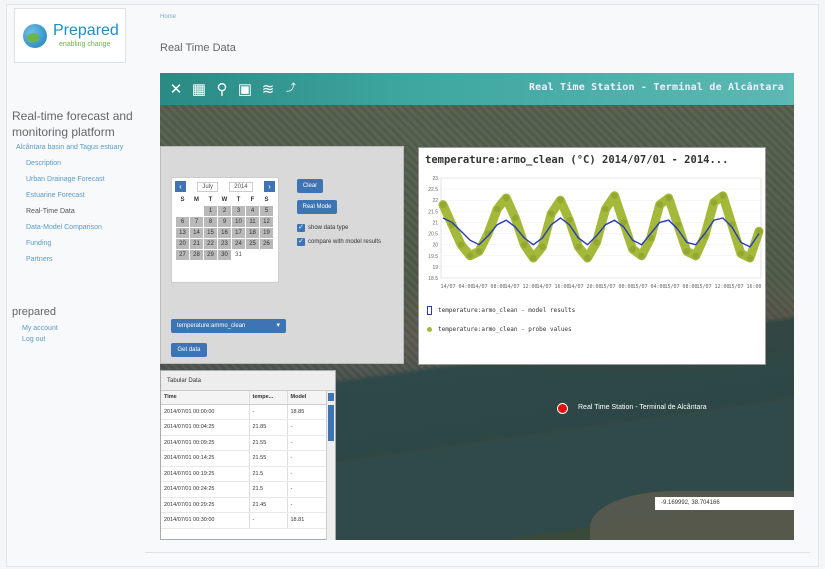  Describe the element at coordinates (224, 222) in the screenshot. I see `calendar-day: 9` at that location.